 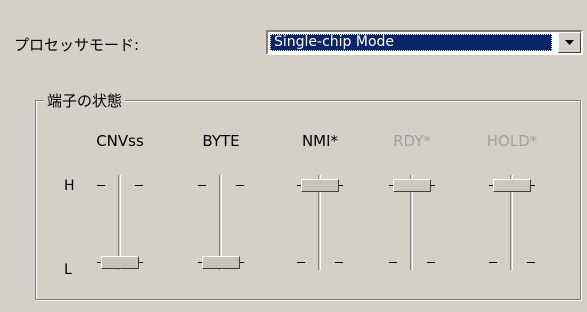 What do you see at coordinates (85, 100) in the screenshot?
I see `pin-state-group-title: 端子の状態` at bounding box center [85, 100].